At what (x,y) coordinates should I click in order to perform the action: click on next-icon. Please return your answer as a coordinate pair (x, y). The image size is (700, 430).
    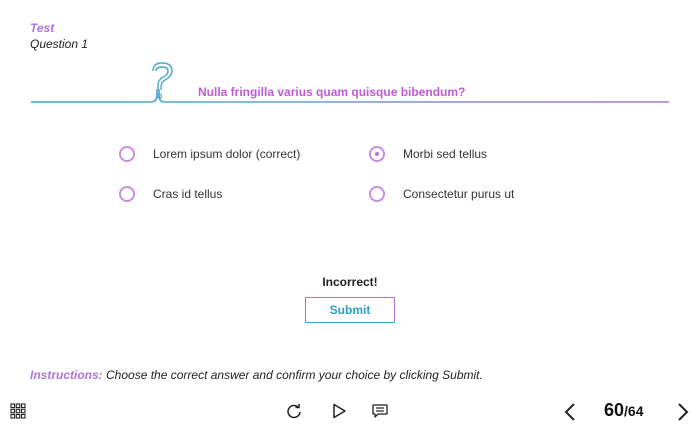
    Looking at the image, I should click on (683, 412).